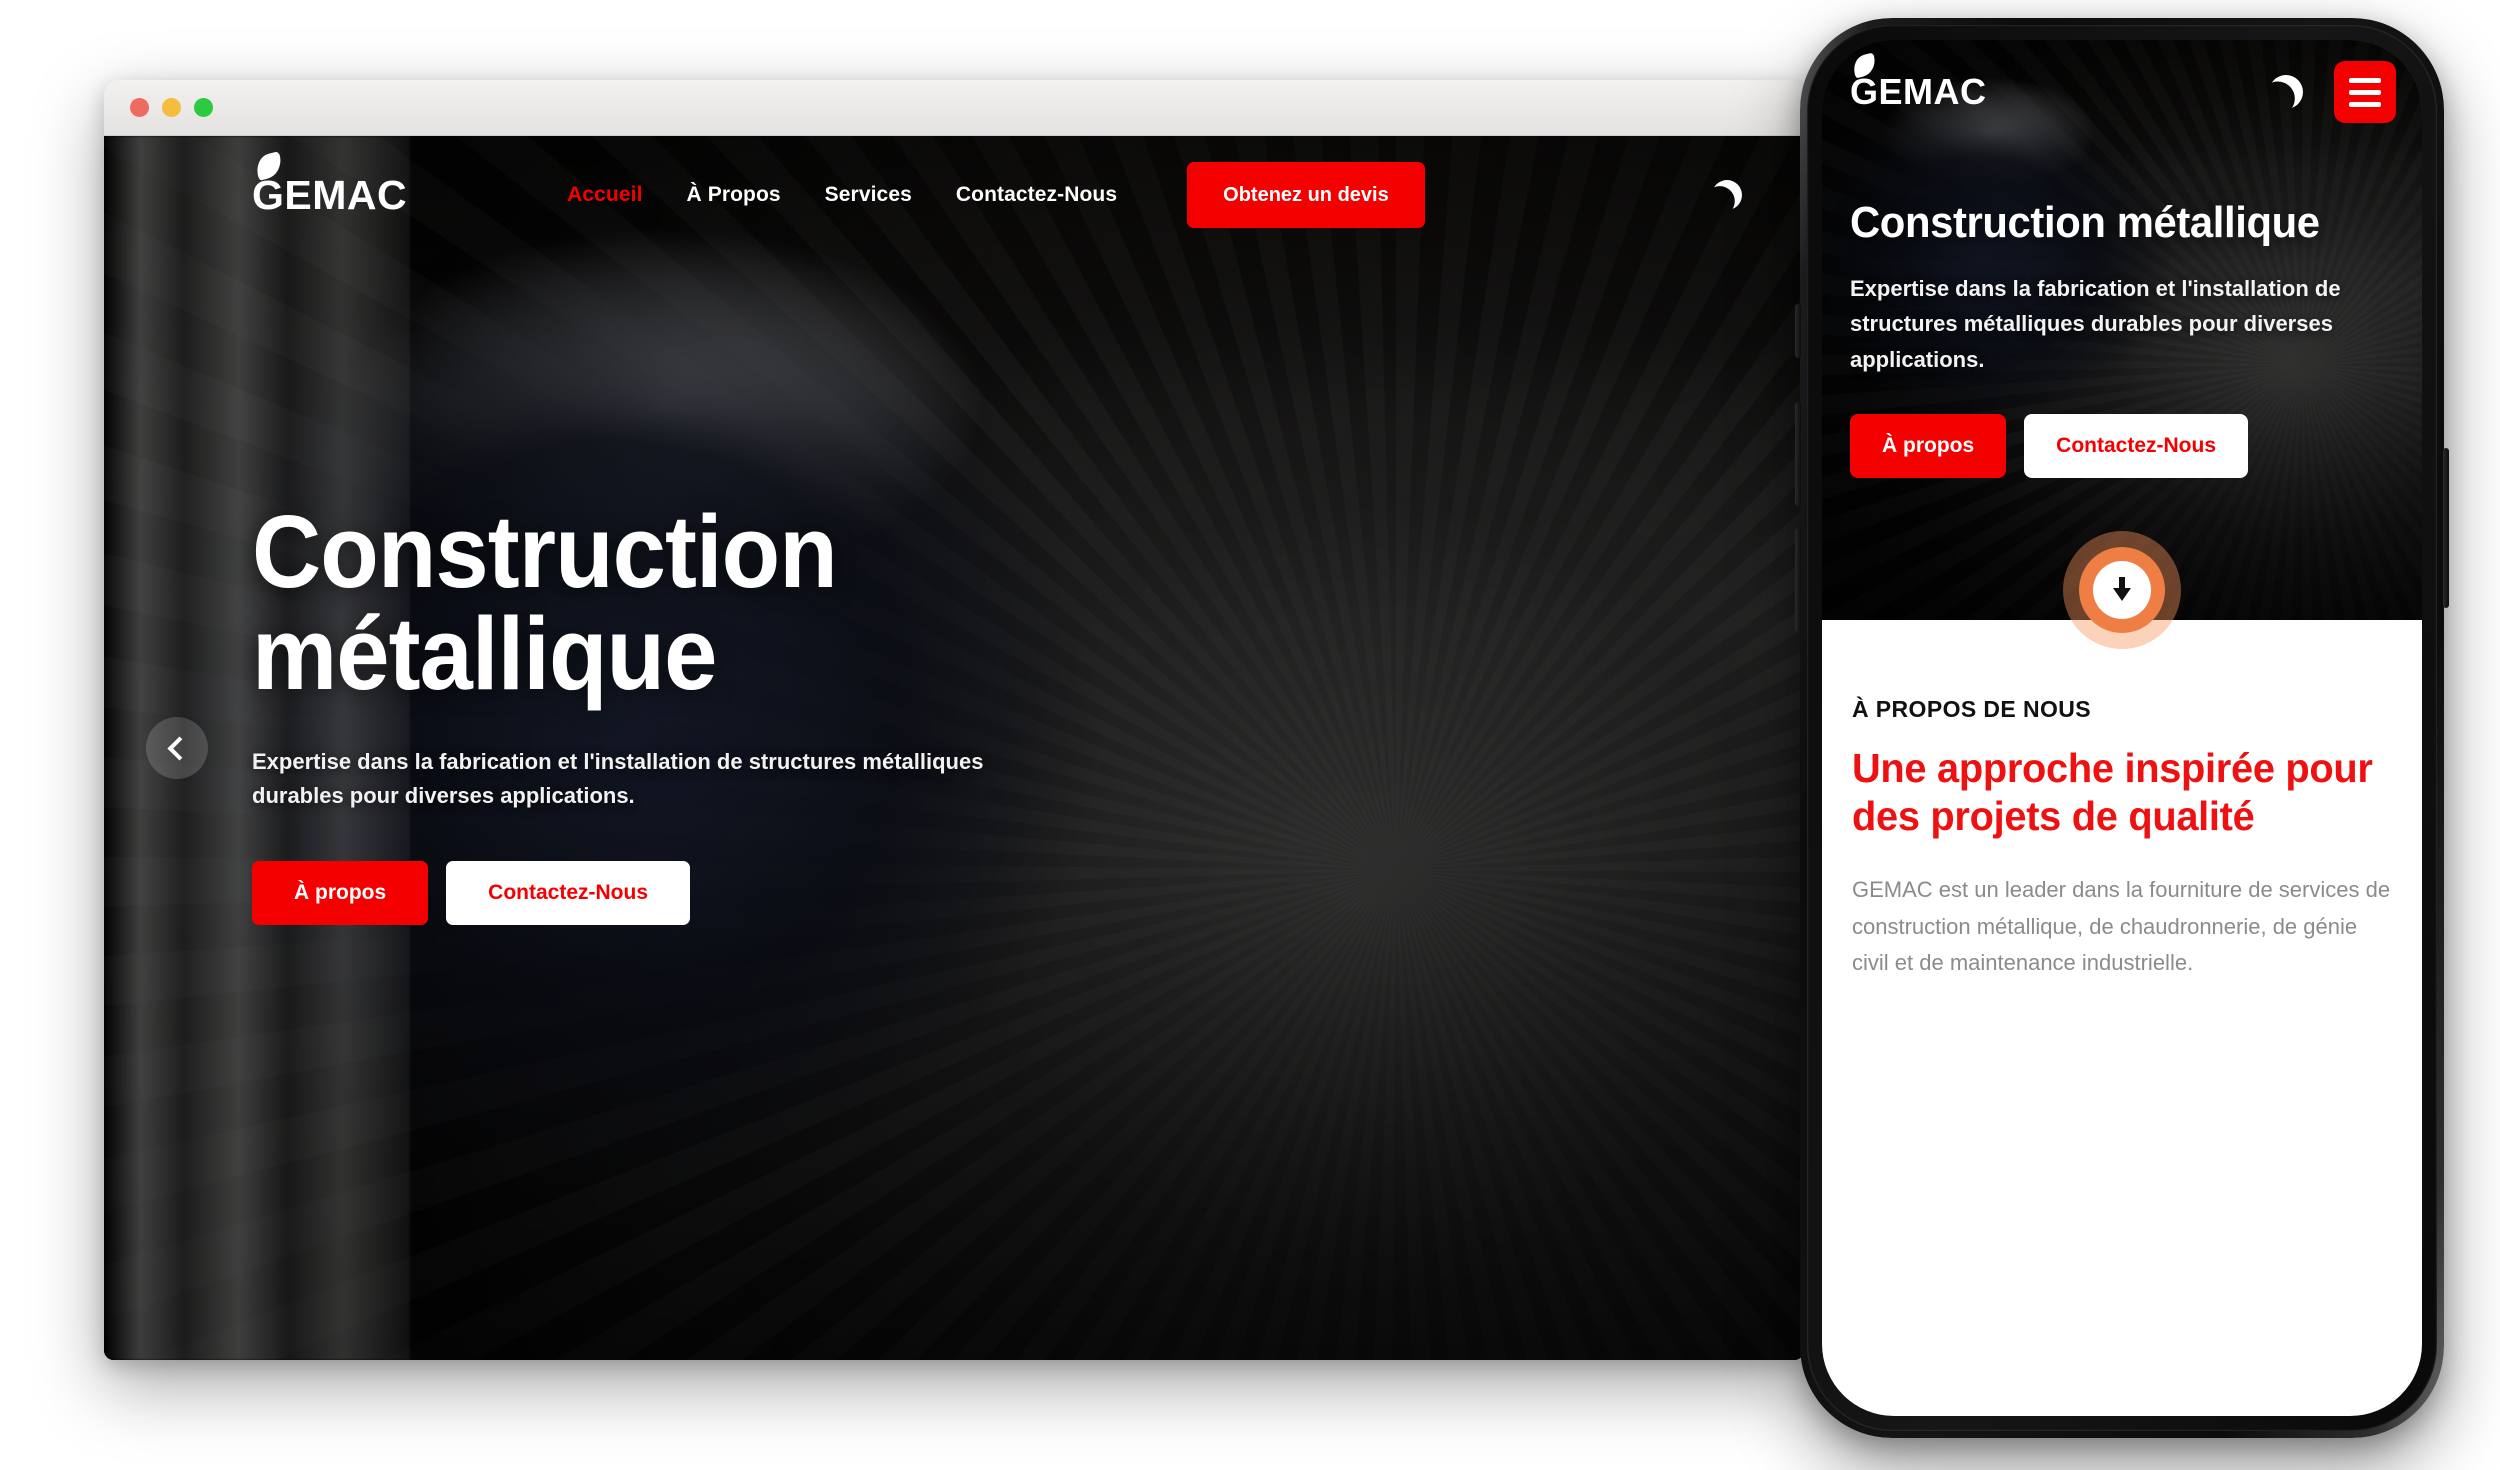  What do you see at coordinates (1306, 195) in the screenshot?
I see `get-quote-button: Obtenez un devis` at bounding box center [1306, 195].